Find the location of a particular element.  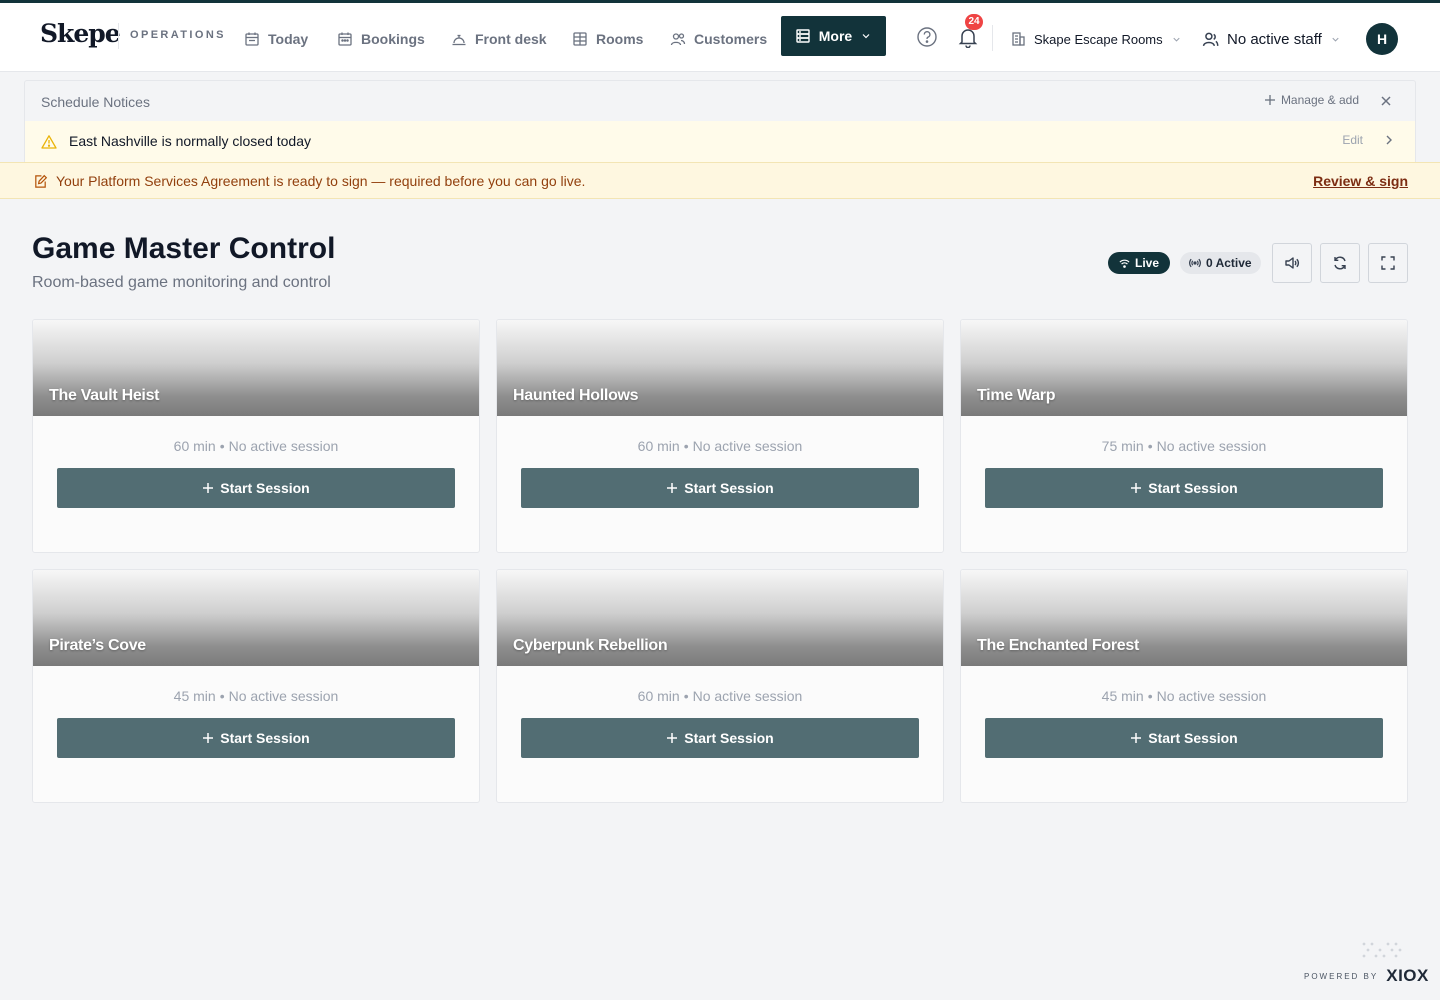

powered-by: POWERED BY XIOX is located at coordinates (1366, 976).